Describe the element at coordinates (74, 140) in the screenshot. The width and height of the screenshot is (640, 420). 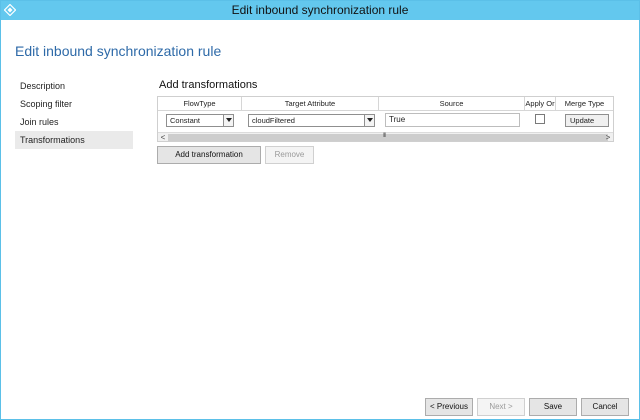
I see `nav-item-transformations: Transformations` at that location.